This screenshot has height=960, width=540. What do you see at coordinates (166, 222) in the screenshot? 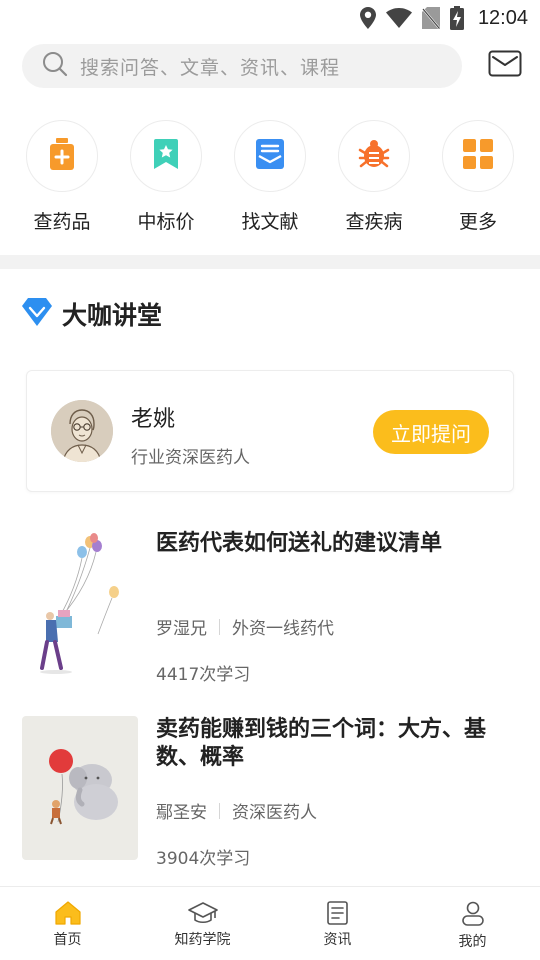
I see `quick-action-label: 中标价` at bounding box center [166, 222].